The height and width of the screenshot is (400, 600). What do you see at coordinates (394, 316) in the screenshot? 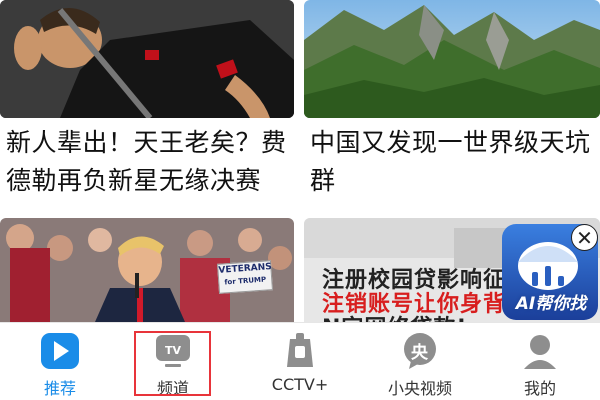
I see `overlay-line-3: N字网络贷款!` at bounding box center [394, 316].